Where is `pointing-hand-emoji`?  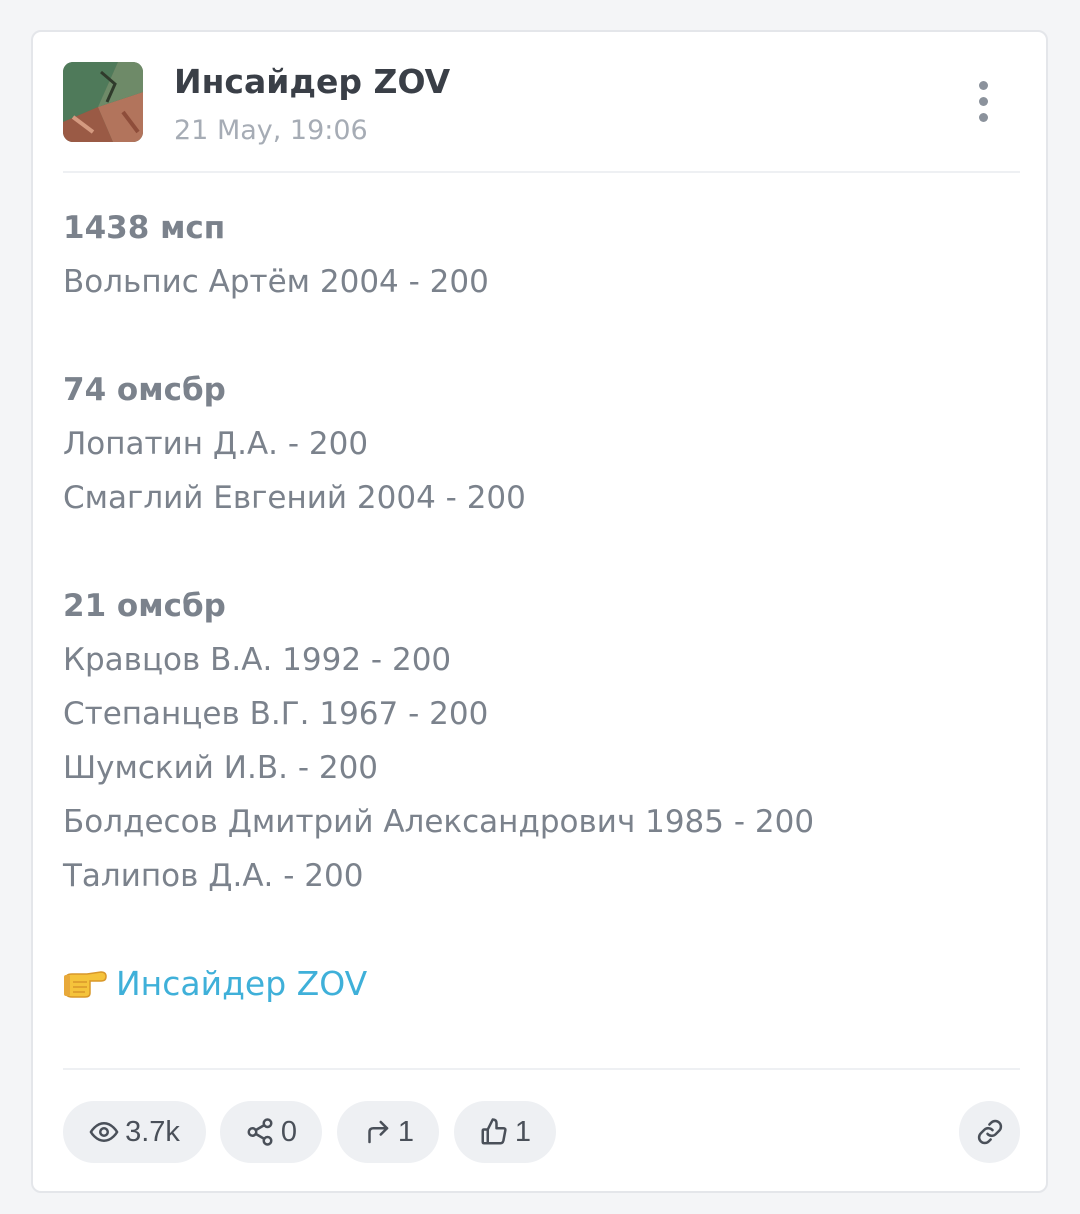 pointing-hand-emoji is located at coordinates (85, 984).